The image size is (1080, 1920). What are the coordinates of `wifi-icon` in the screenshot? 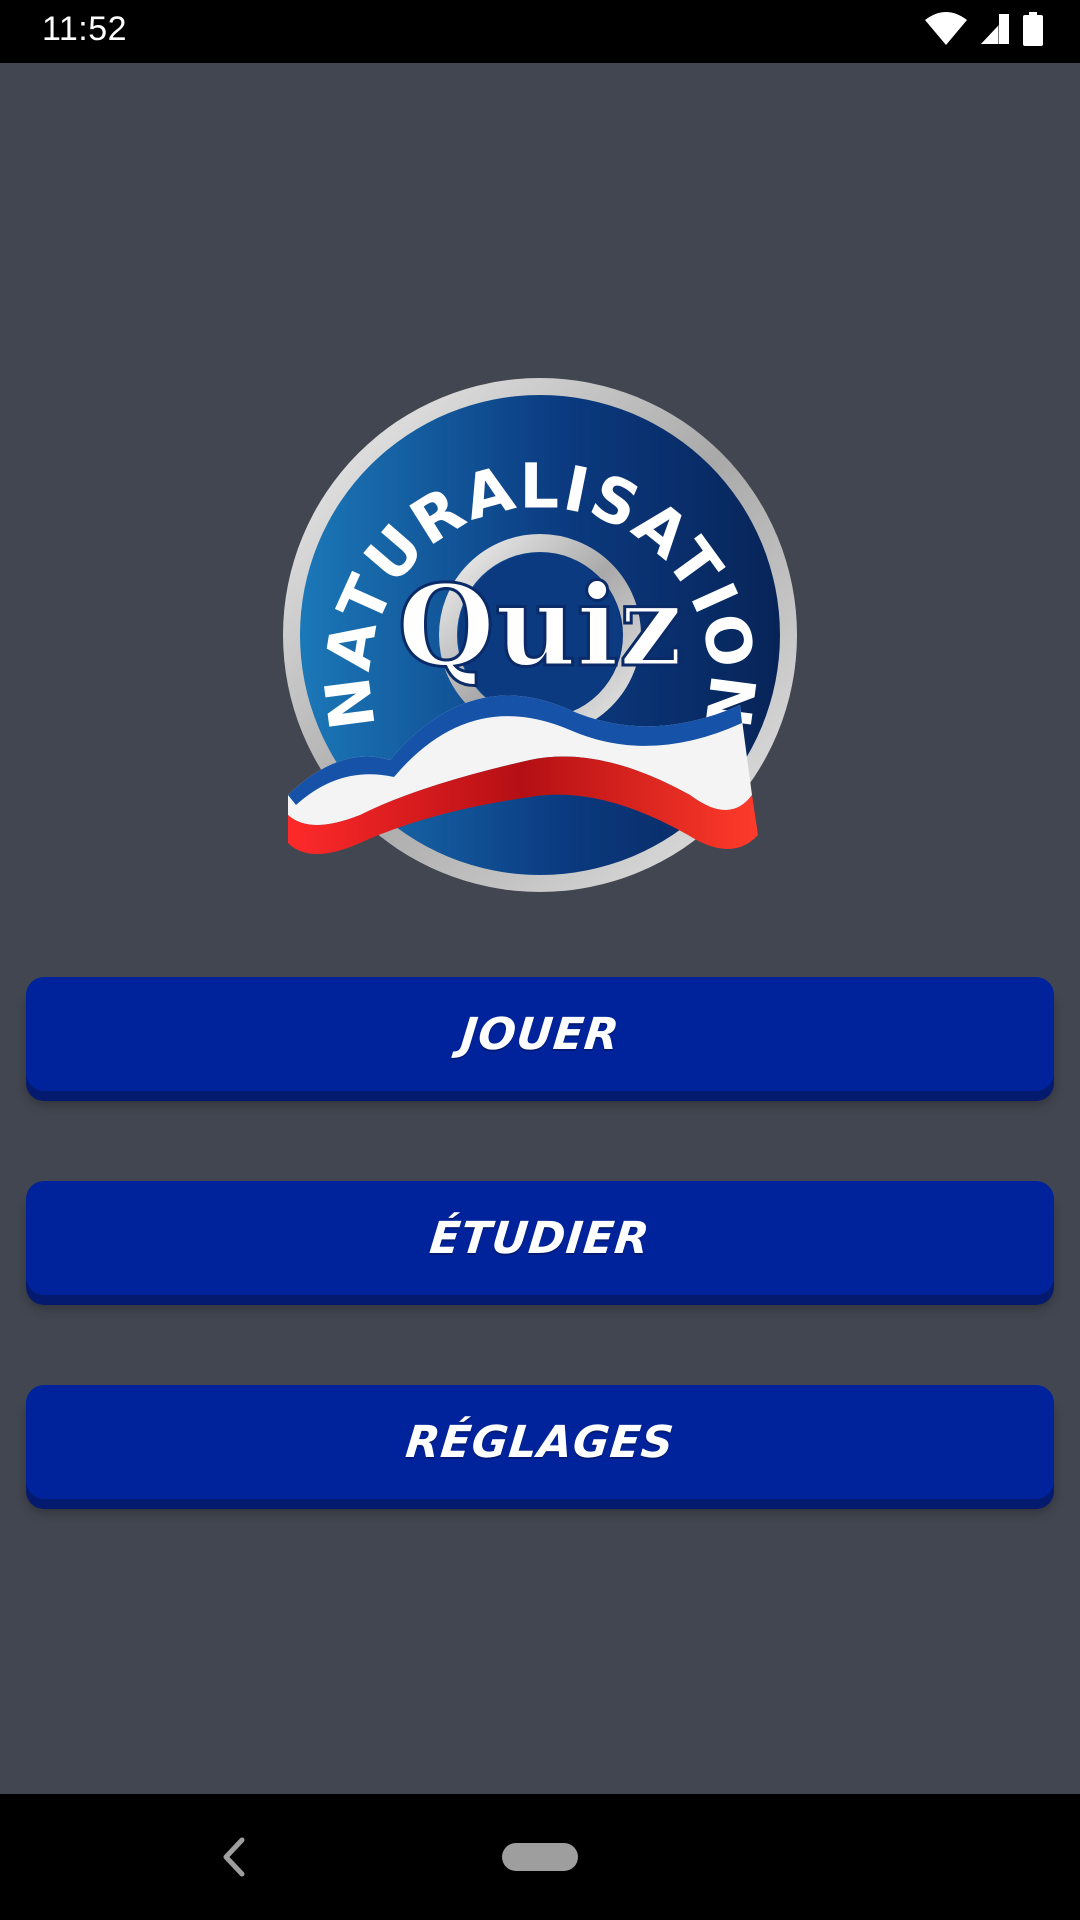 It's located at (946, 31).